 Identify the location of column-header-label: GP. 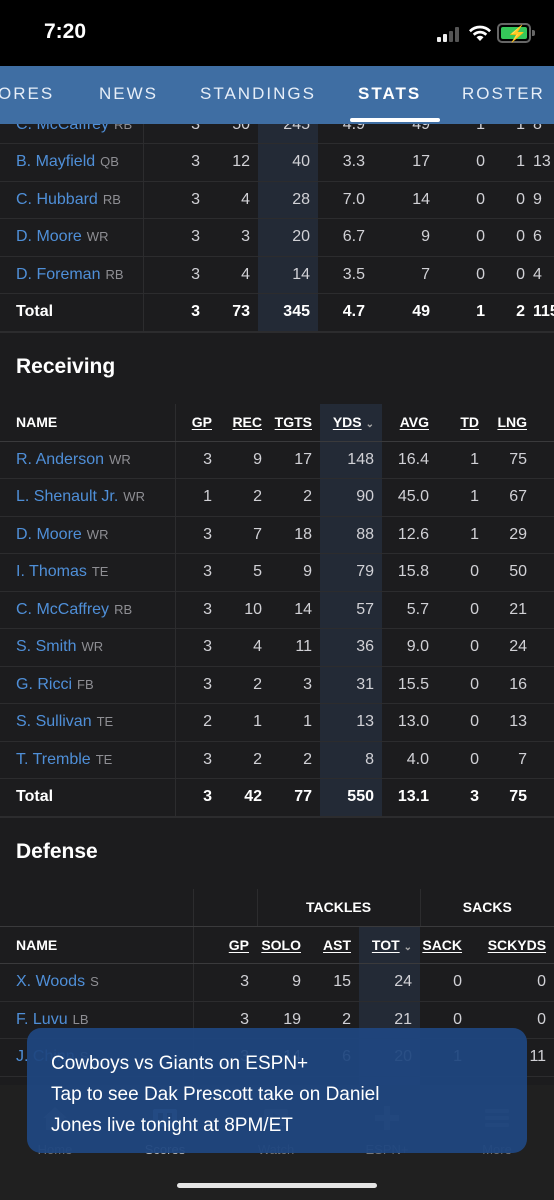
(201, 422).